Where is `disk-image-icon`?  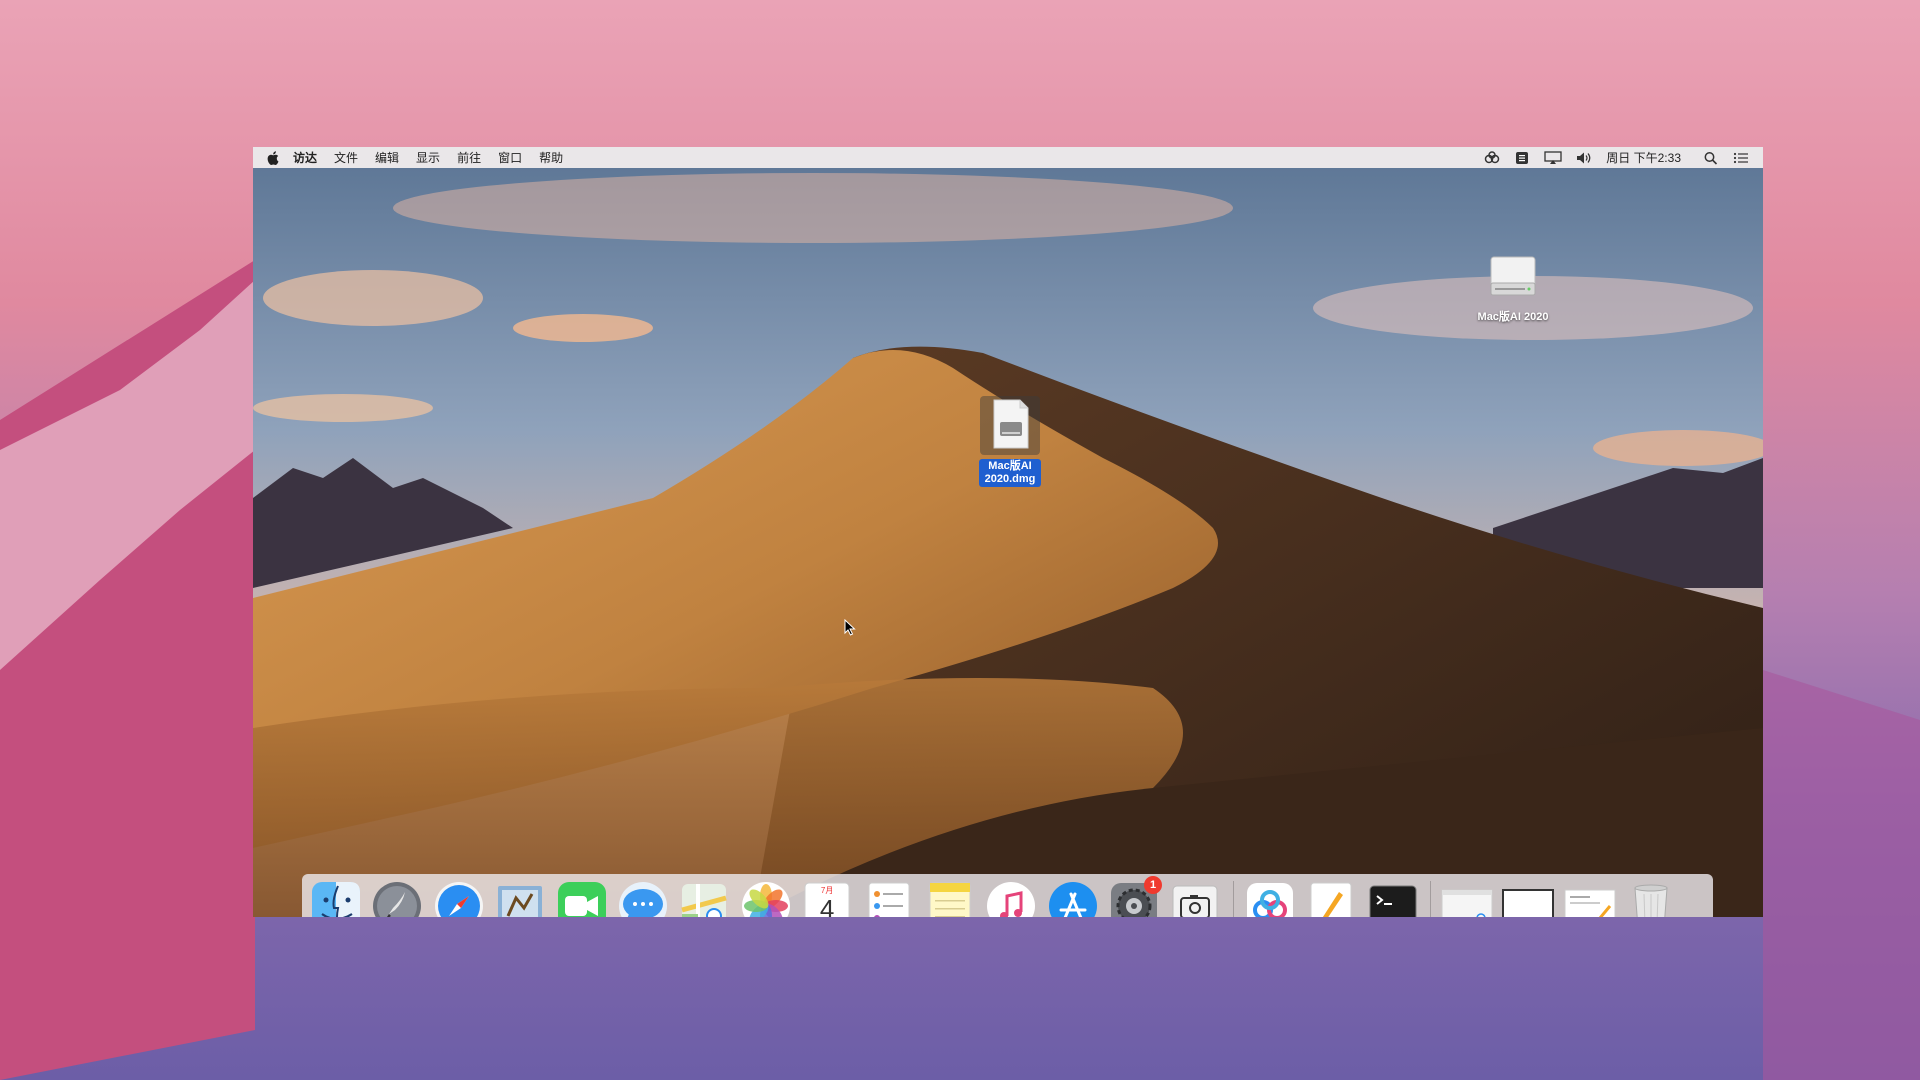
disk-image-icon is located at coordinates (1011, 424).